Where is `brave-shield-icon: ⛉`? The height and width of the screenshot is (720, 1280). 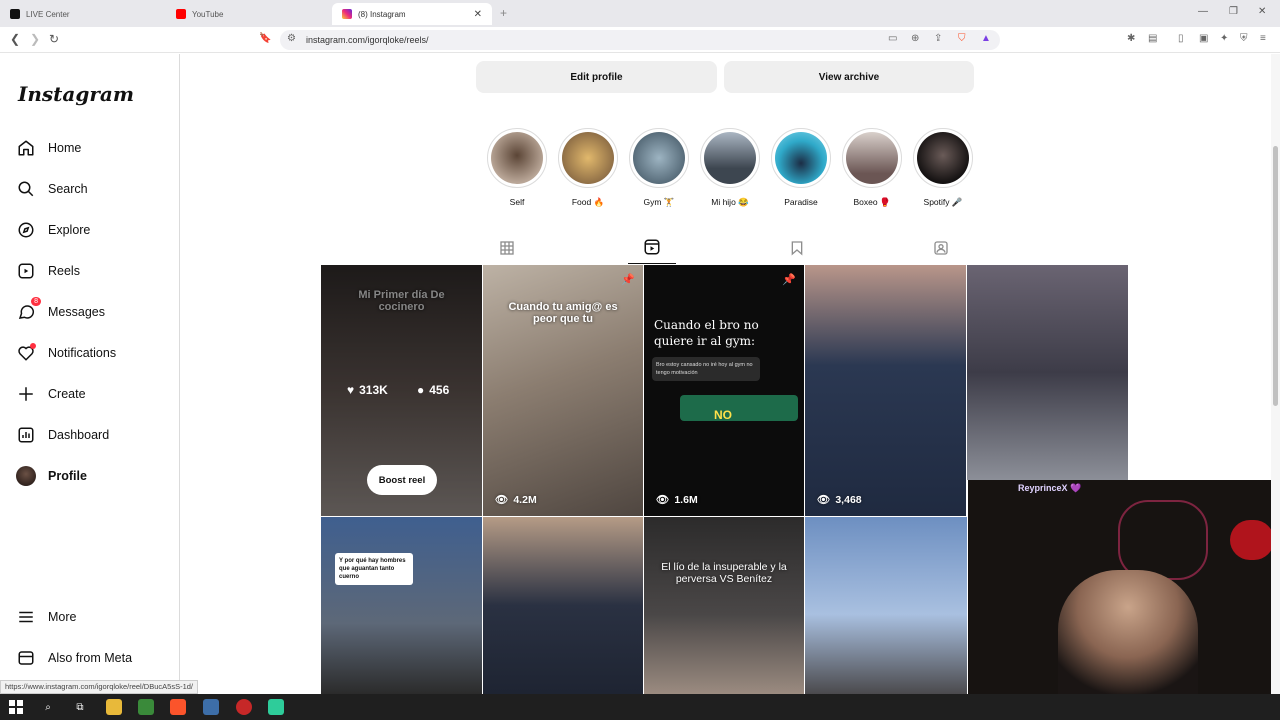
brave-shield-icon: ⛉ is located at coordinates (962, 38).